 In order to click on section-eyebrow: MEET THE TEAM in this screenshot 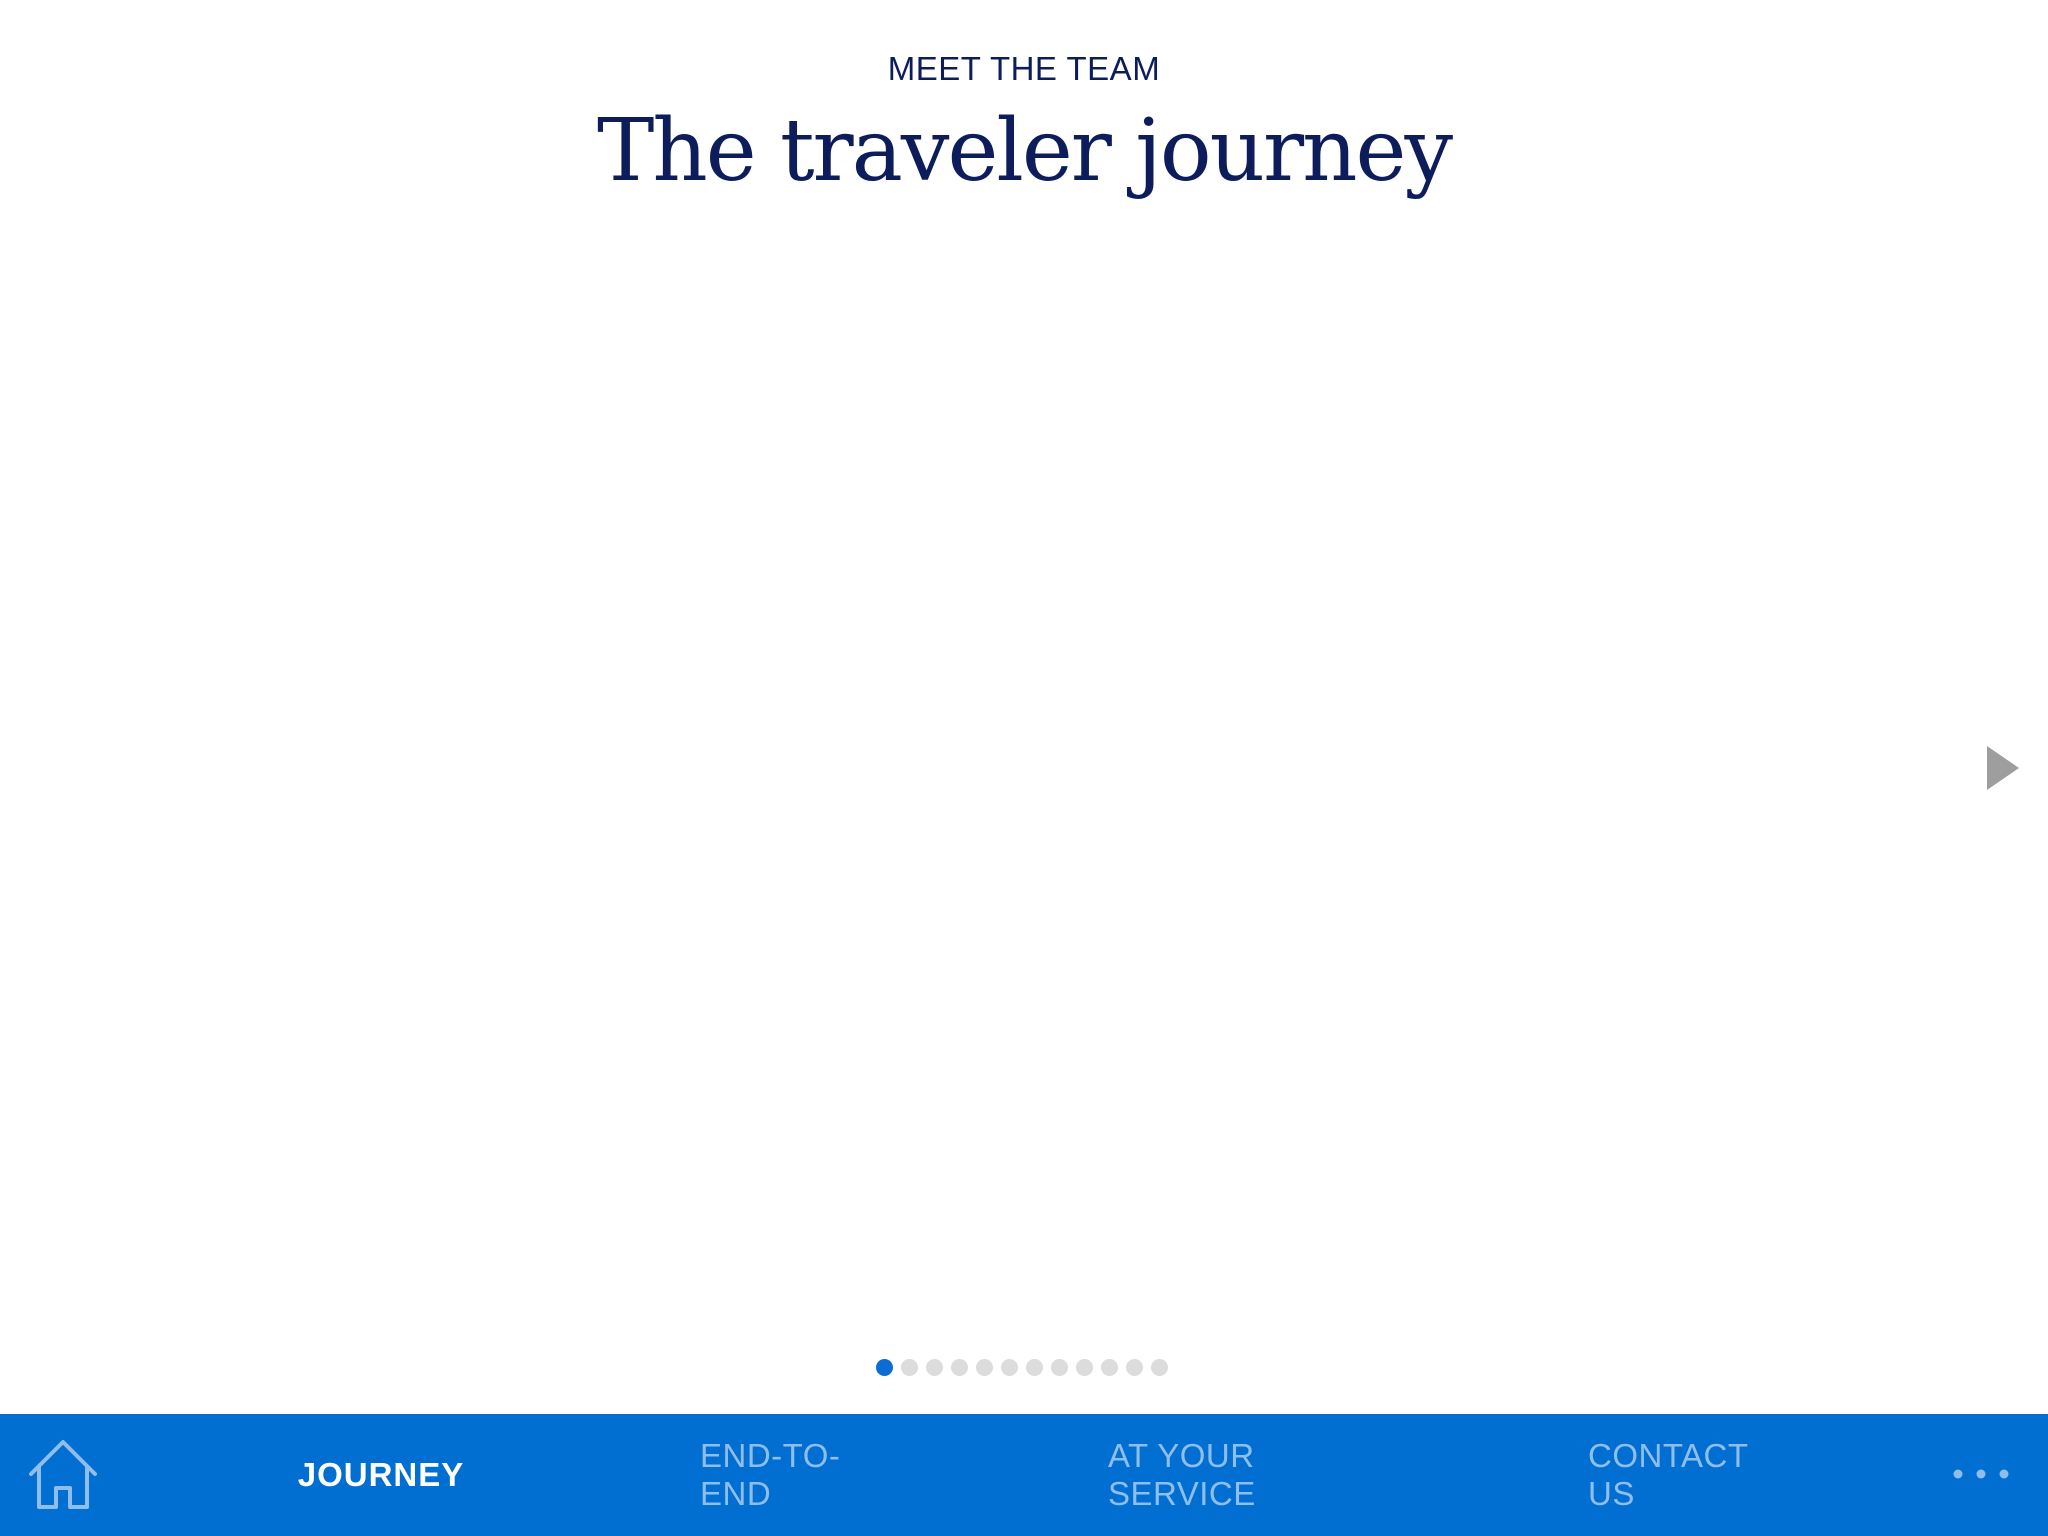, I will do `click(1024, 68)`.